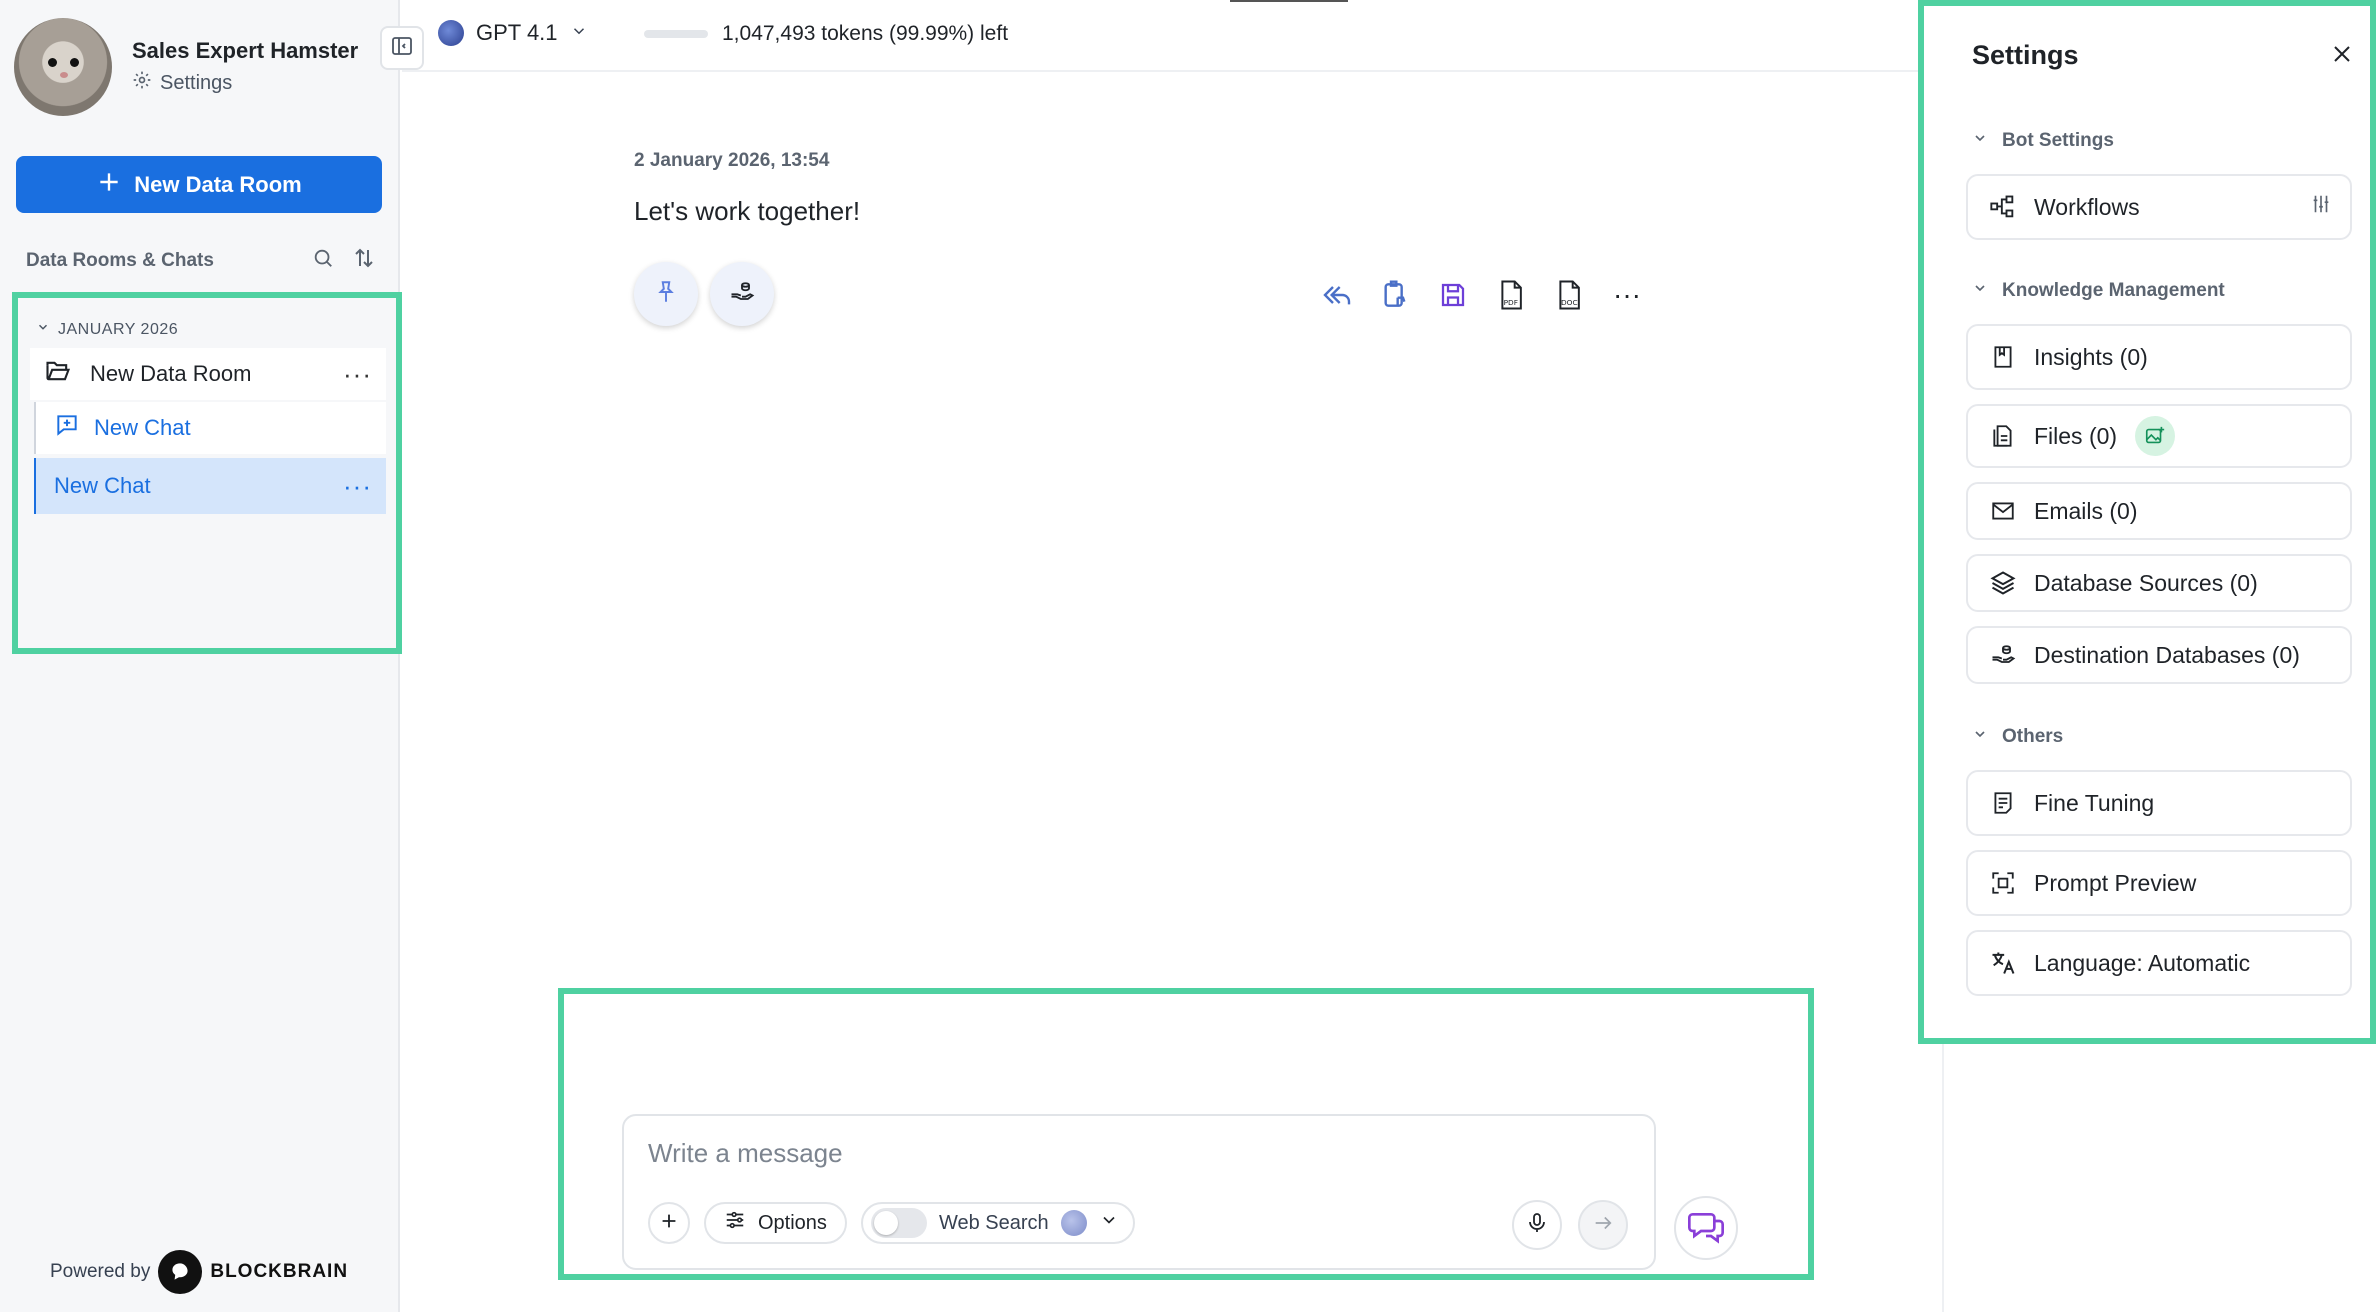  Describe the element at coordinates (2076, 435) in the screenshot. I see `settings-item-label: Files (0)` at that location.